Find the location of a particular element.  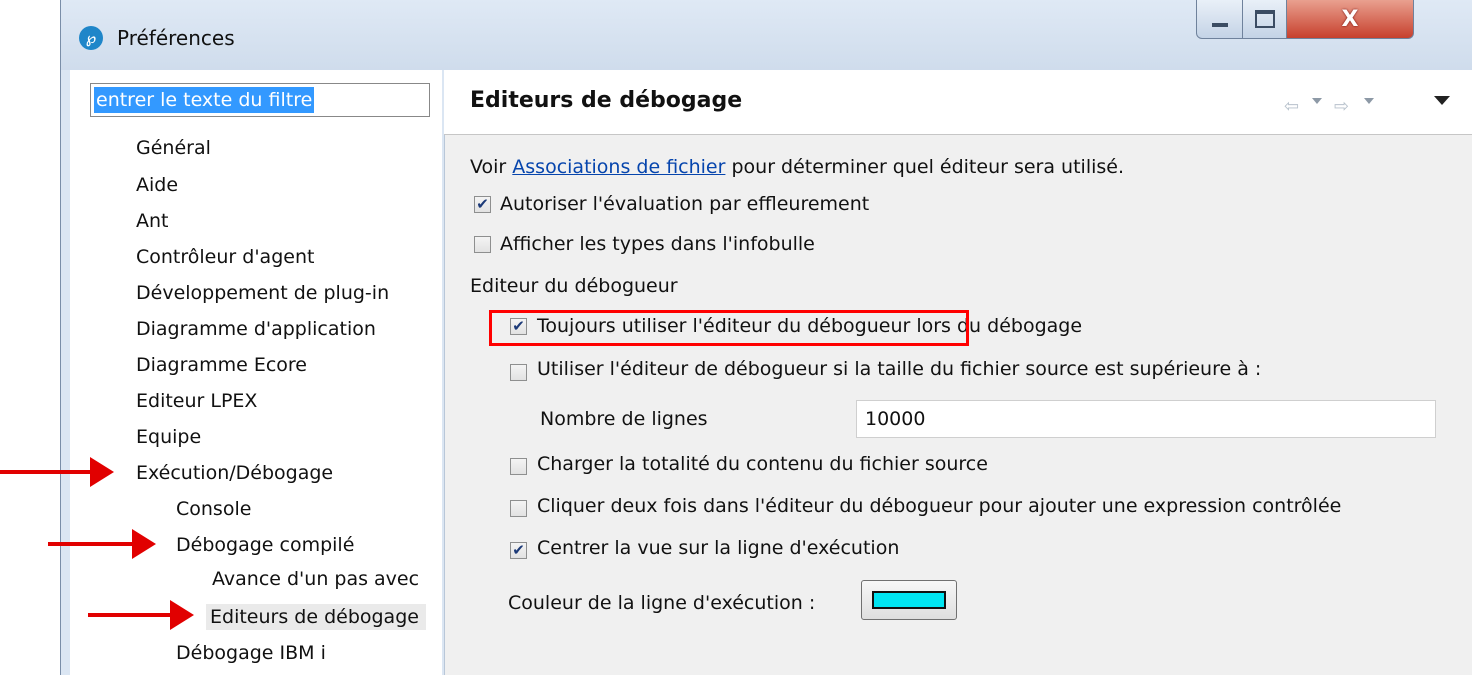

tree-item-aide: Aide is located at coordinates (157, 185).